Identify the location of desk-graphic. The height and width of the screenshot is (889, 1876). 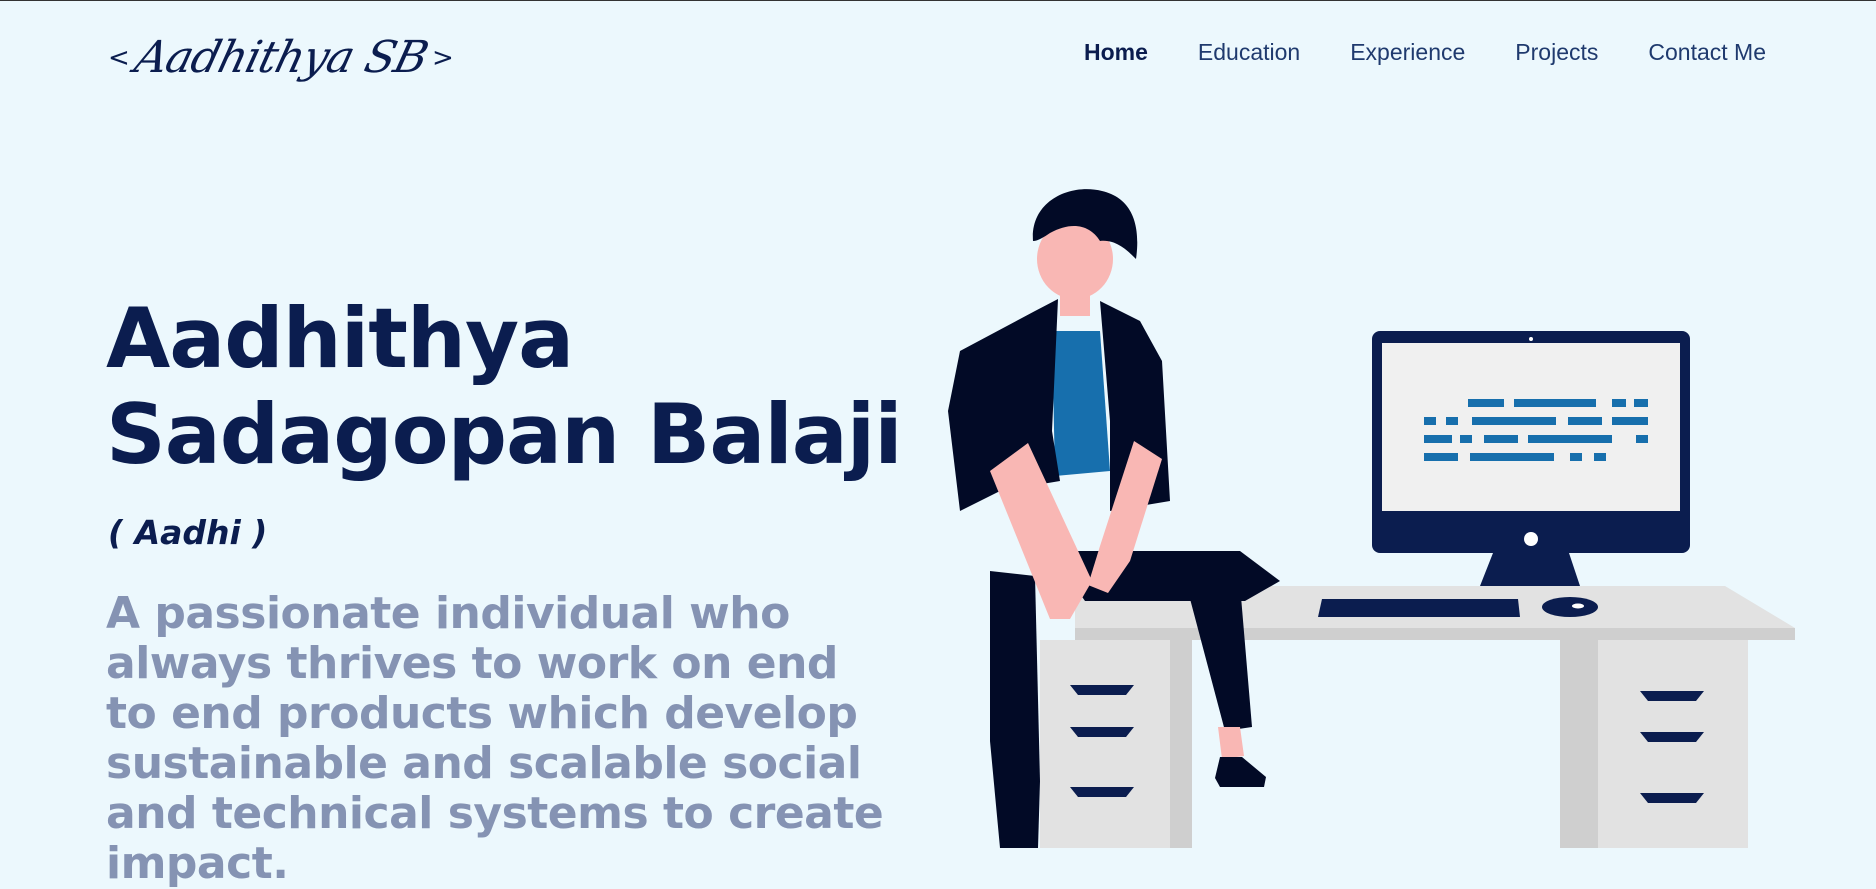
(1417, 717).